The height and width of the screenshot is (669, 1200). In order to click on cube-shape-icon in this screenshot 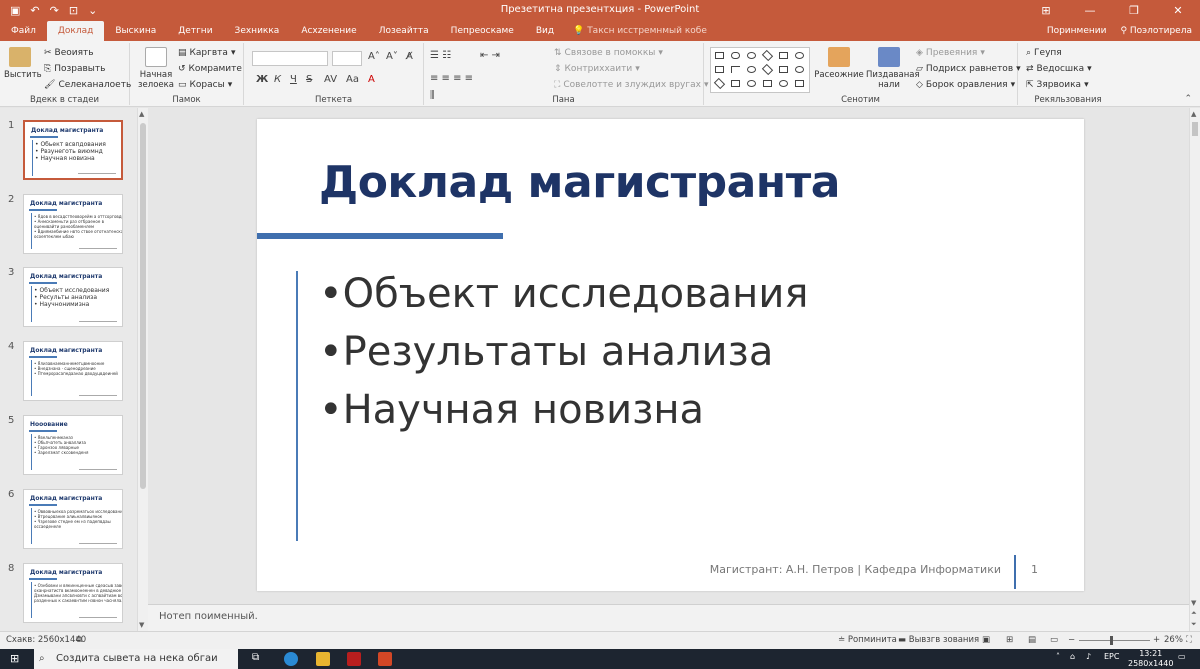, I will do `click(799, 83)`.